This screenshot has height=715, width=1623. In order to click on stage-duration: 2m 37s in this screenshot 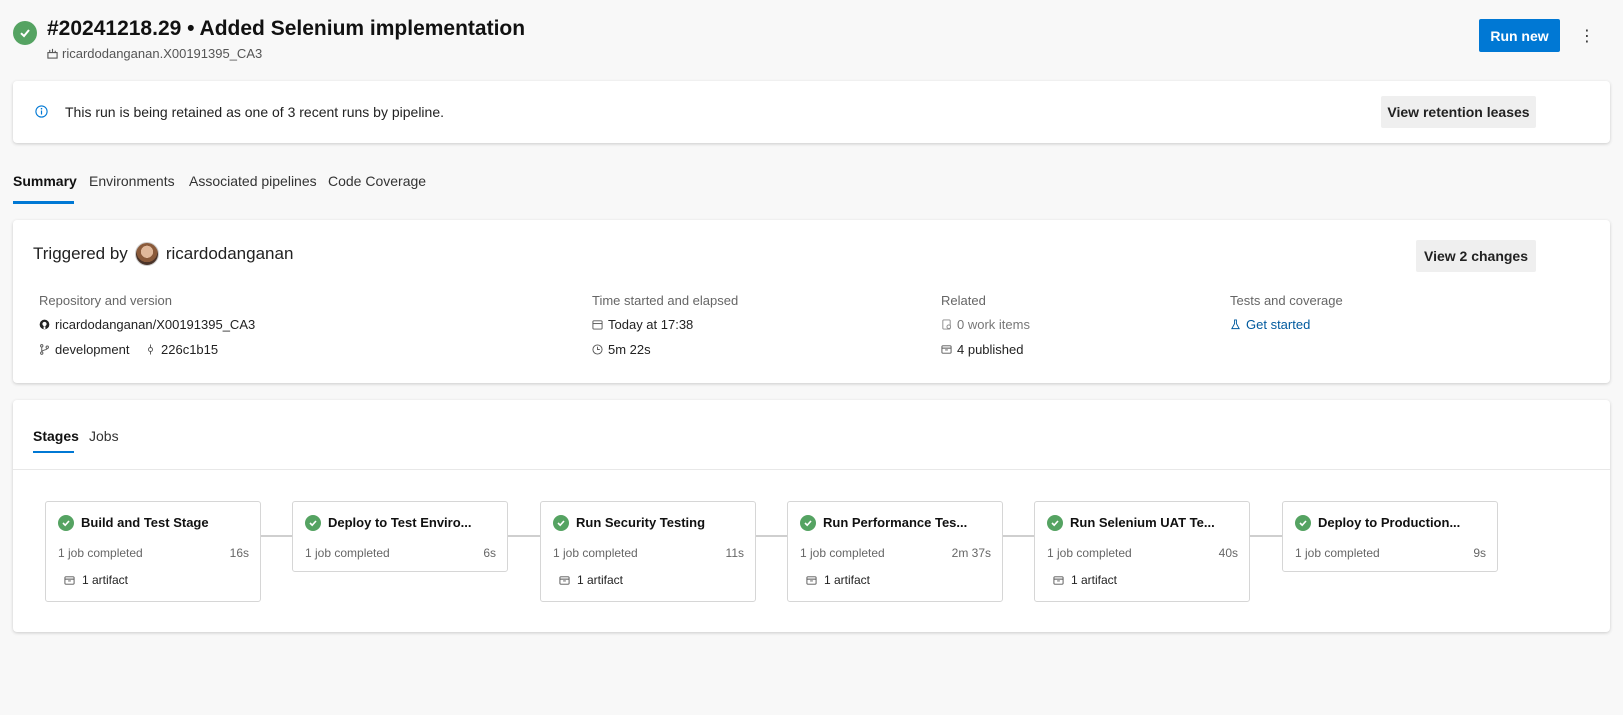, I will do `click(971, 553)`.